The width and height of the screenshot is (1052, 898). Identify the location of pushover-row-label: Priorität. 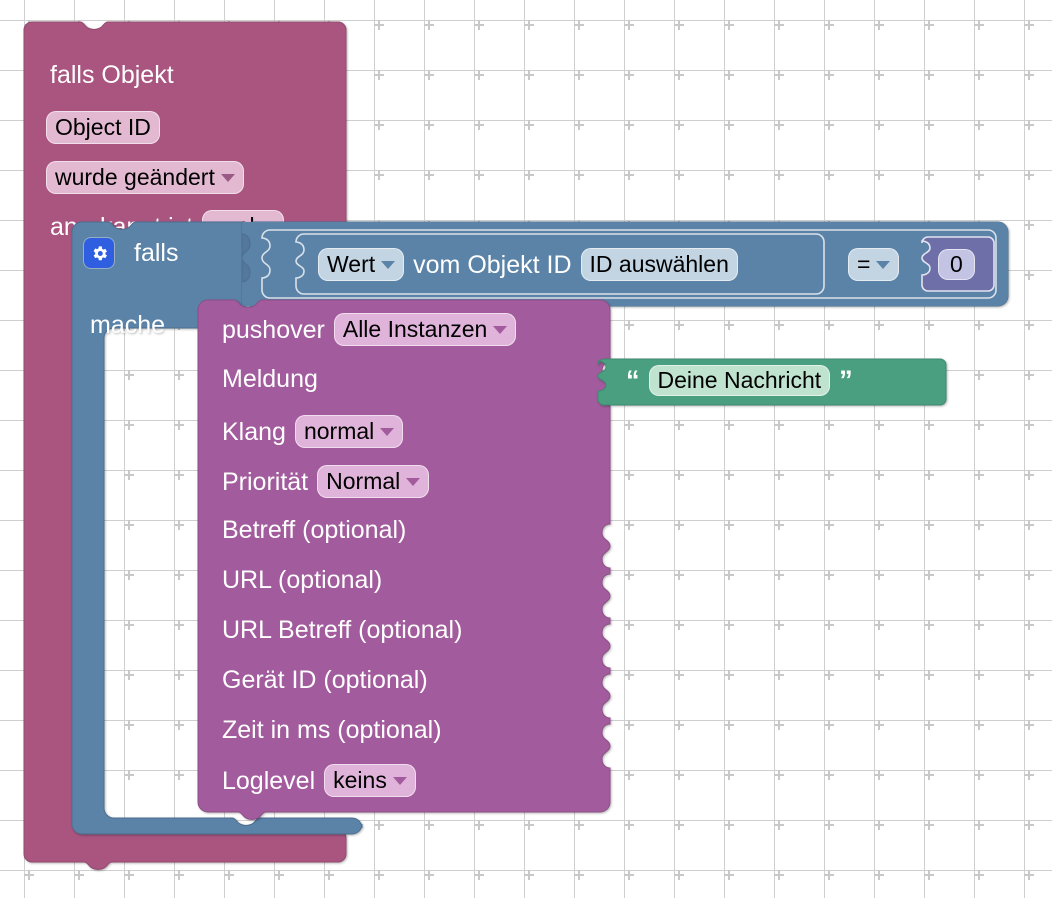
(265, 481).